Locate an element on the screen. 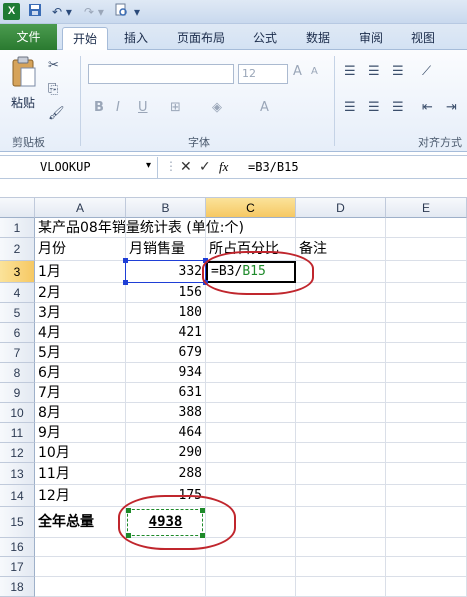 The image size is (467, 597). align-center-icon: ☰ is located at coordinates (374, 107).